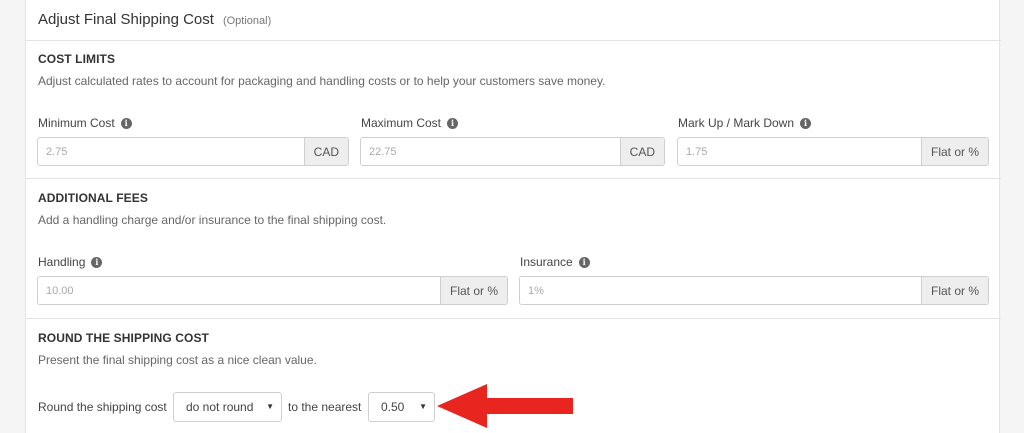  I want to click on handling-label: Handling i, so click(70, 262).